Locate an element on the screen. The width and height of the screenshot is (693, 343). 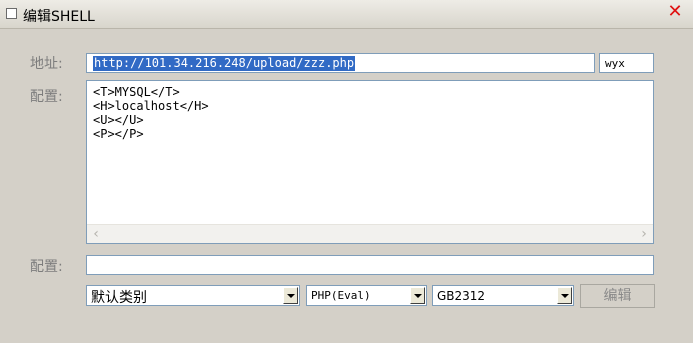
horizontal-scrollbar: ‹ › is located at coordinates (370, 233).